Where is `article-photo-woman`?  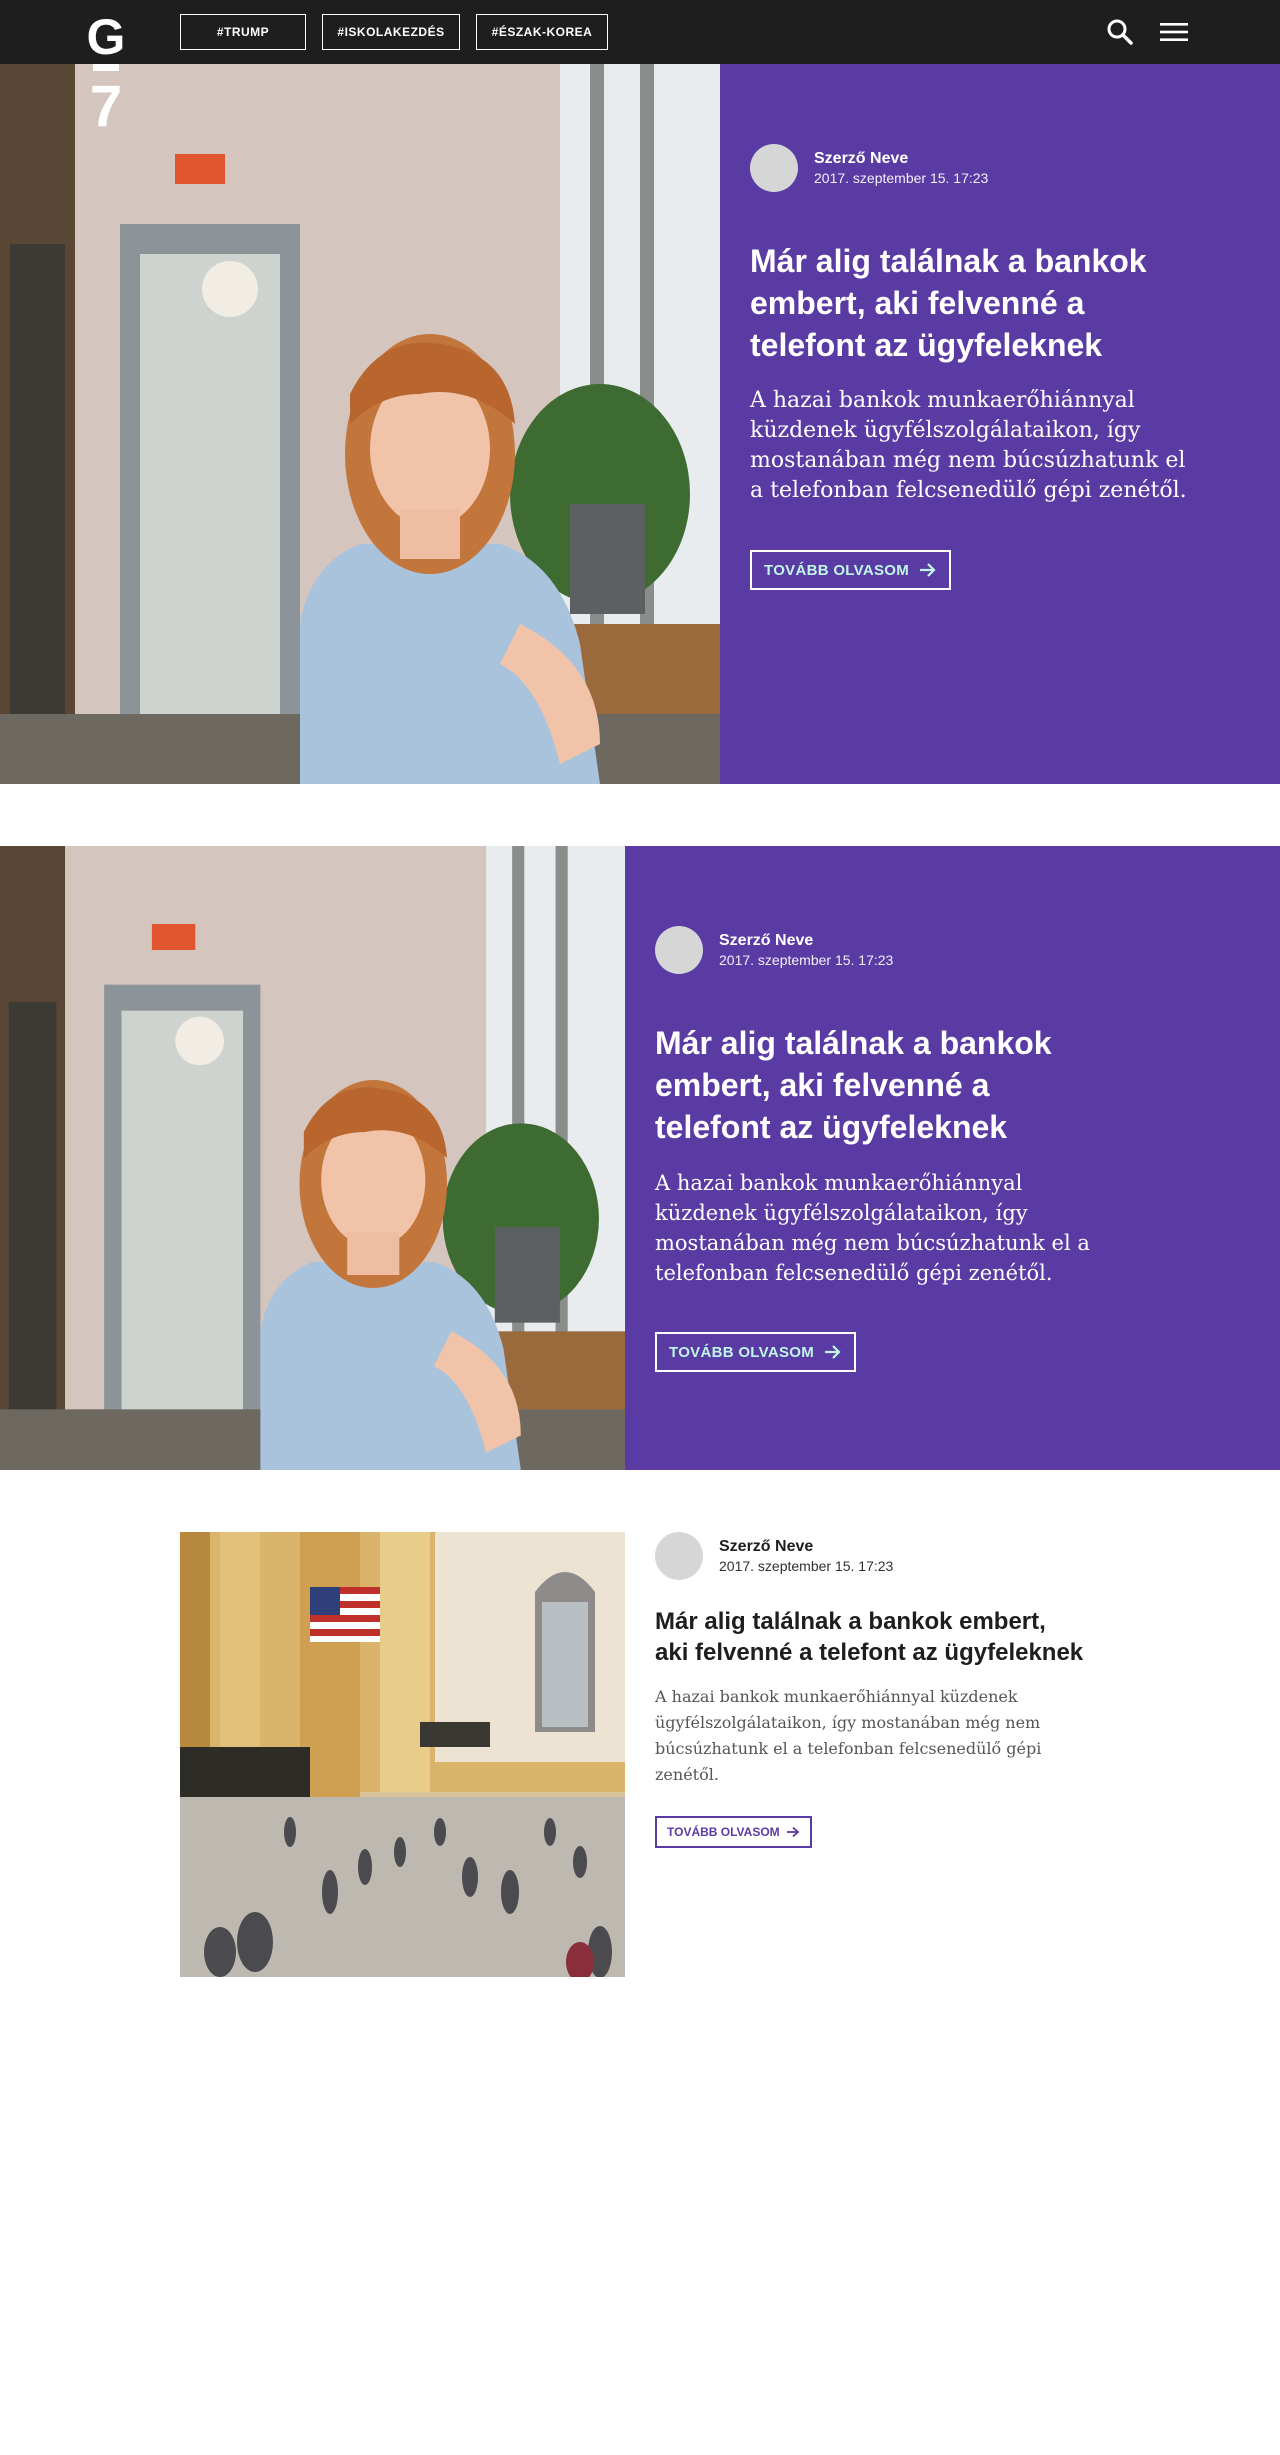 article-photo-woman is located at coordinates (312, 1158).